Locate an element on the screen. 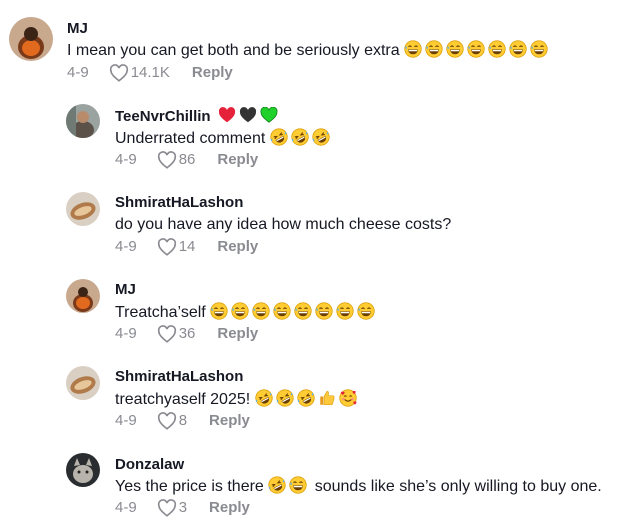  comment-text-body: treatchyaself 2025! is located at coordinates (183, 399).